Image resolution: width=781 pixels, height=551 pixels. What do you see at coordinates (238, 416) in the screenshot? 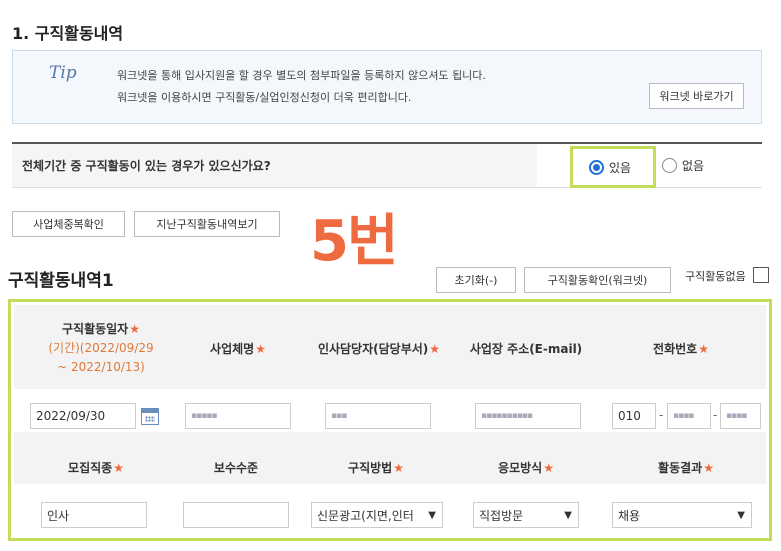
I see `company-input: ▪▪▪▪▪` at bounding box center [238, 416].